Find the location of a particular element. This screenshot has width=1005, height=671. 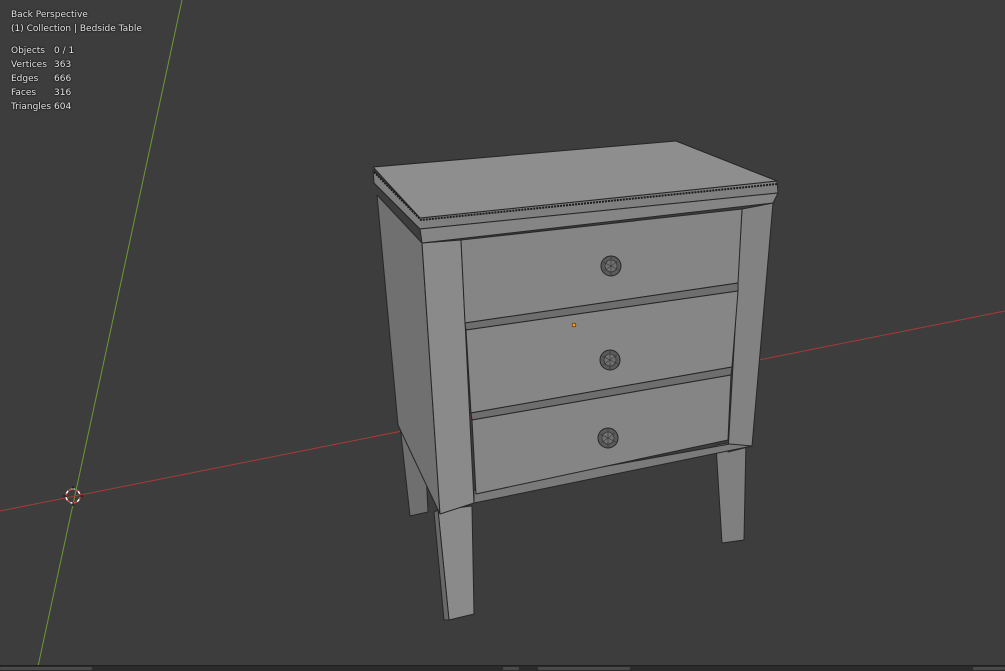

drawer-knob-top is located at coordinates (611, 266).